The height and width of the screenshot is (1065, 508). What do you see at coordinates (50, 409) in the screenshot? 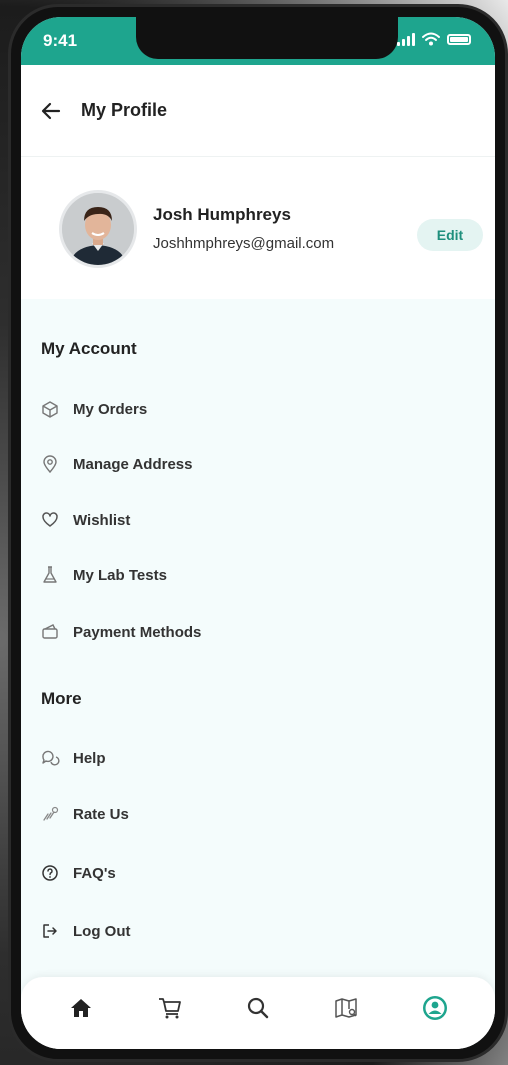
I see `box-icon` at bounding box center [50, 409].